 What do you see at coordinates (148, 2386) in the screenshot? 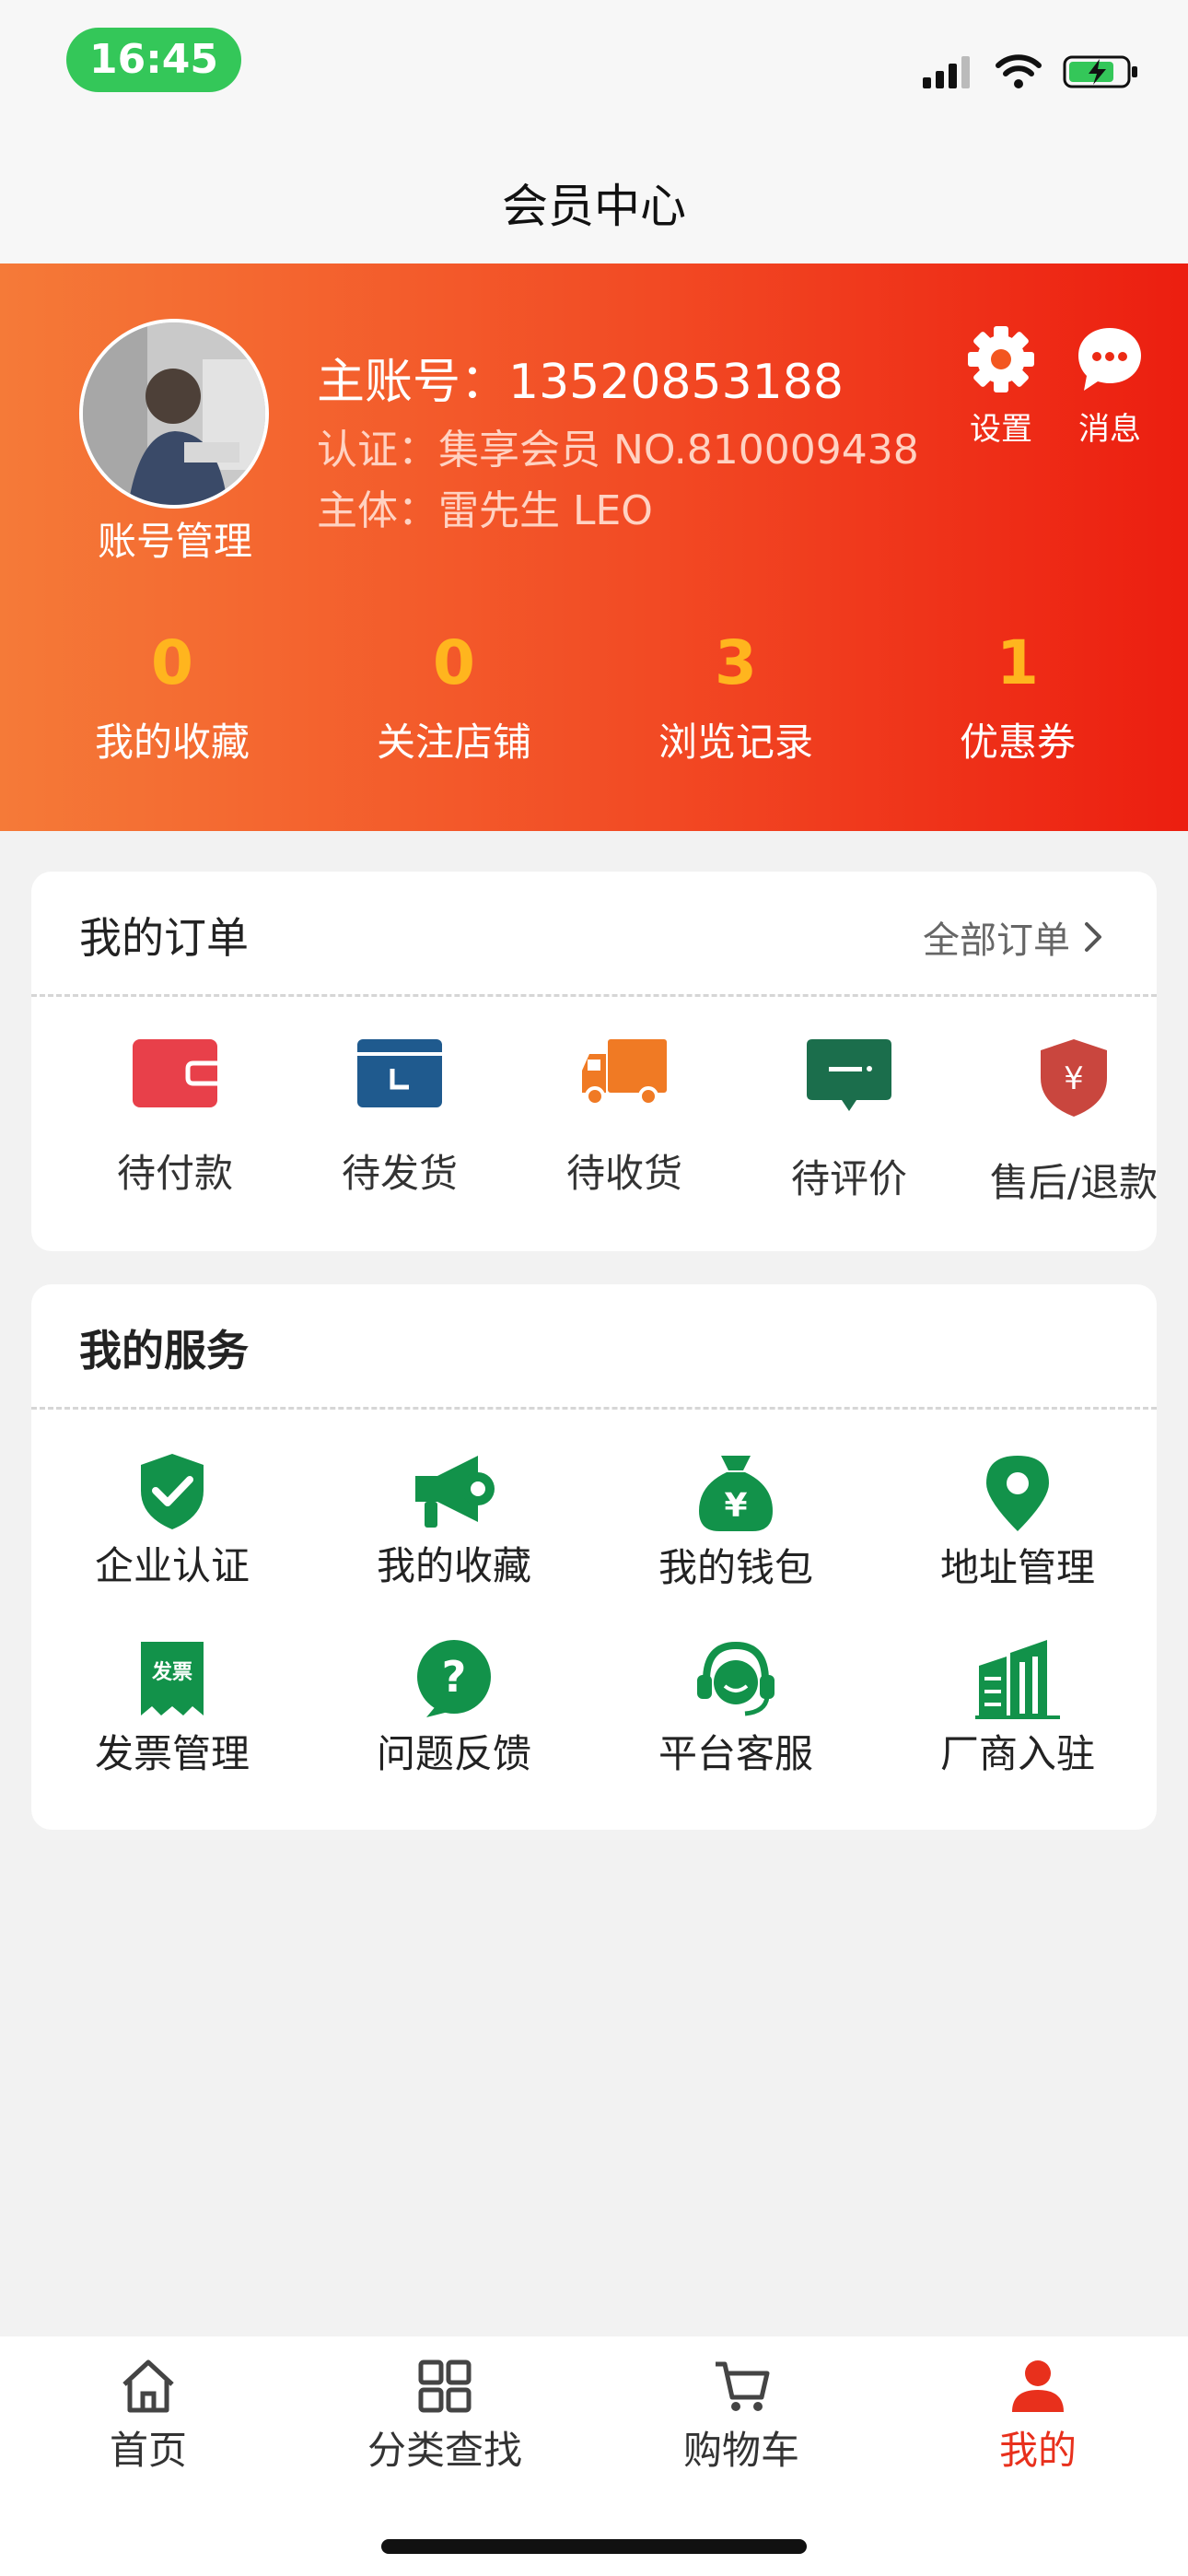
I see `home-icon` at bounding box center [148, 2386].